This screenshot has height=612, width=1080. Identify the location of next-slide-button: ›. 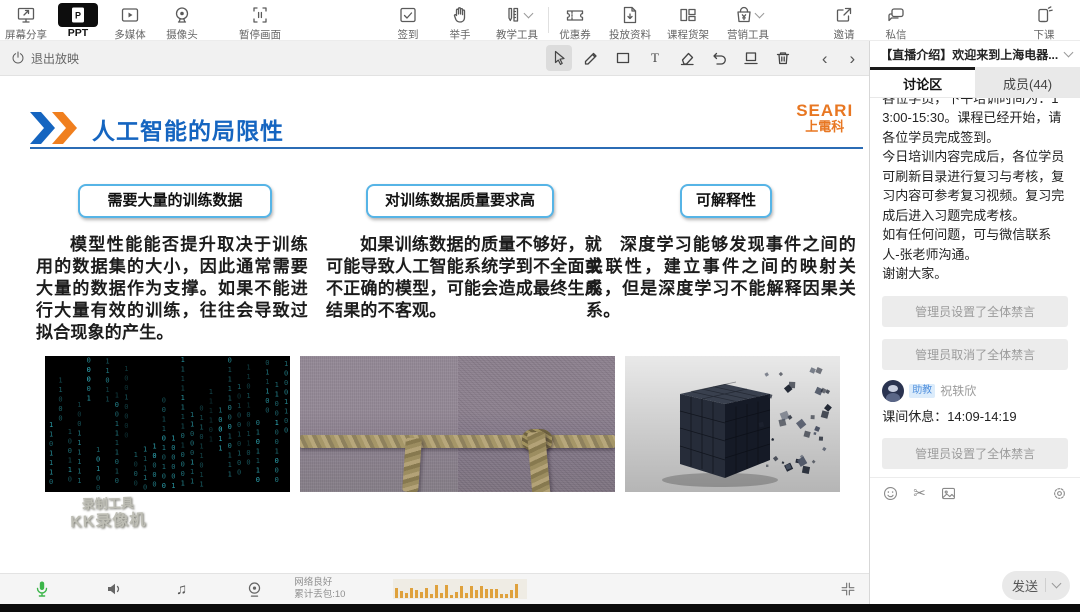
(853, 58).